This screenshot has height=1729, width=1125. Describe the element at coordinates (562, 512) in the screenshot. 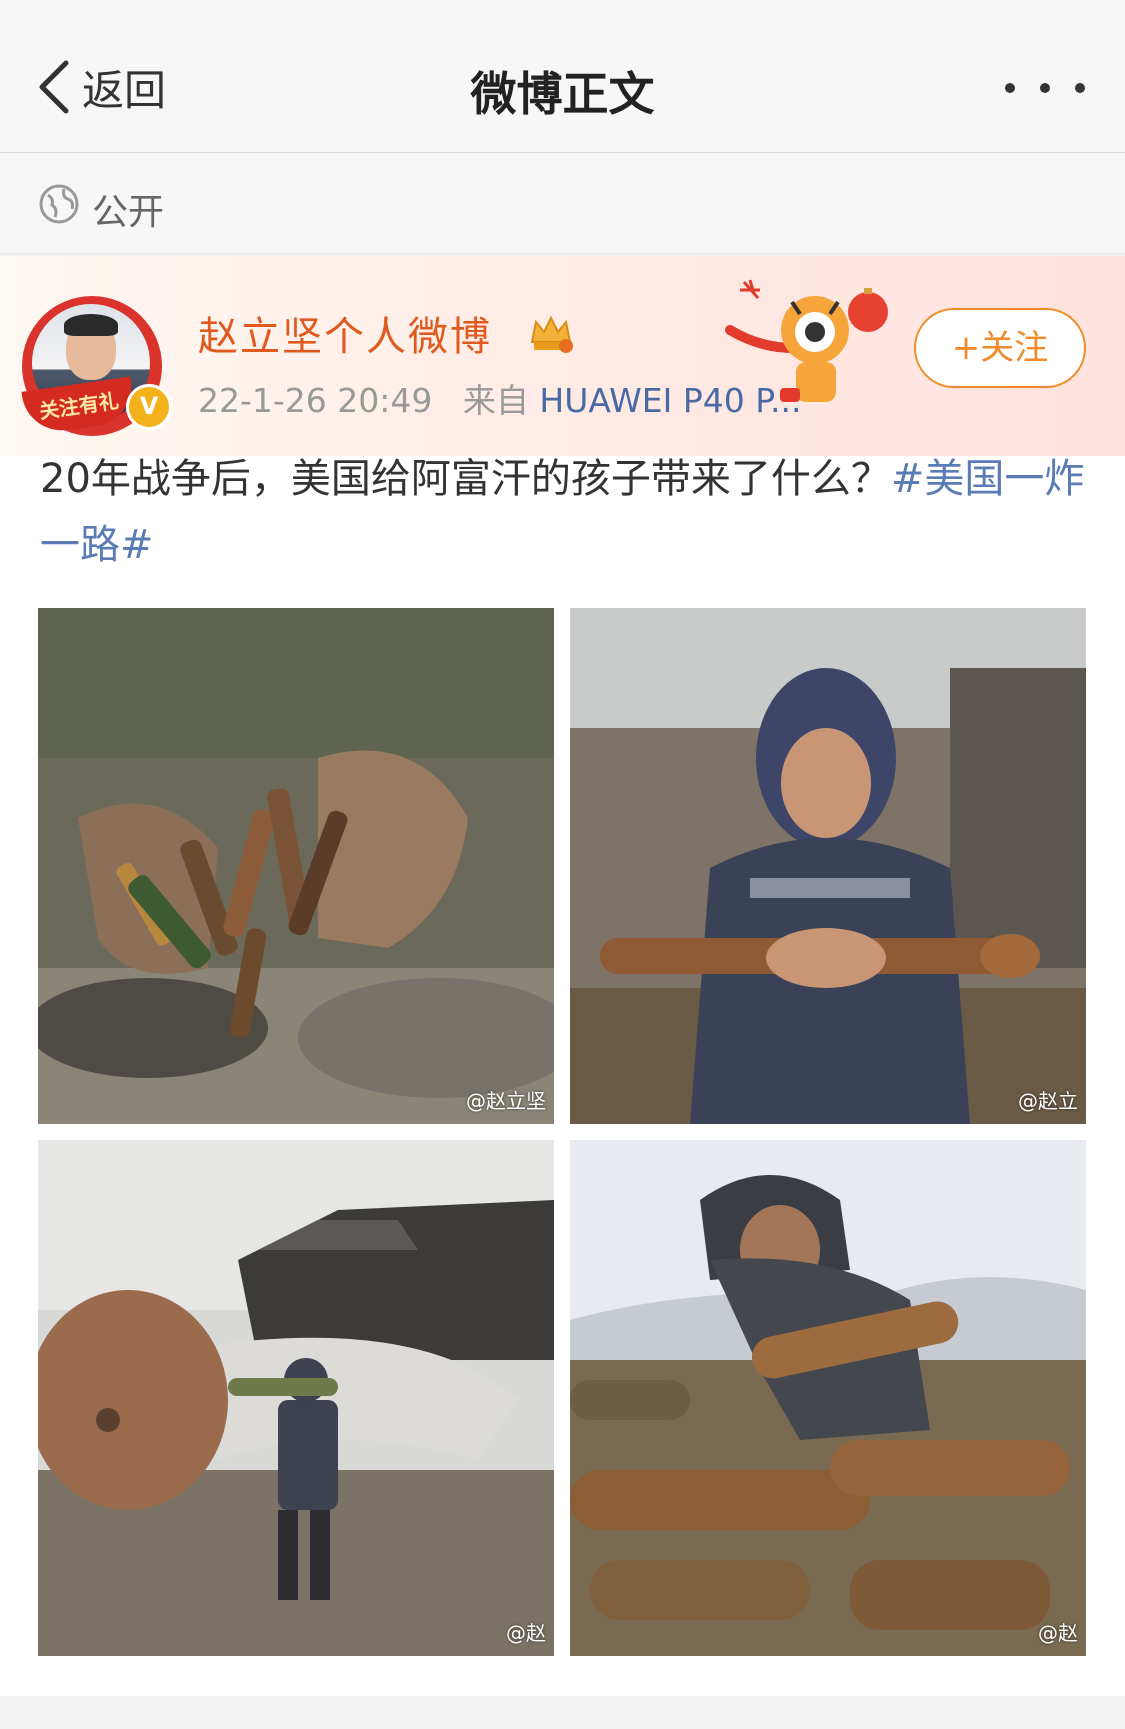

I see `post-text: 20年战争后，美国给阿富汗的孩子带来了什么？#美国一炸一路#` at that location.